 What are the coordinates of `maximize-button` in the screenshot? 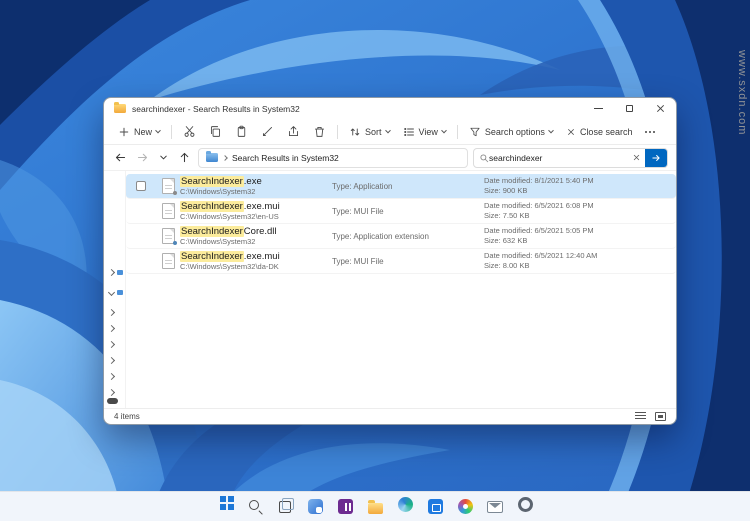 It's located at (629, 108).